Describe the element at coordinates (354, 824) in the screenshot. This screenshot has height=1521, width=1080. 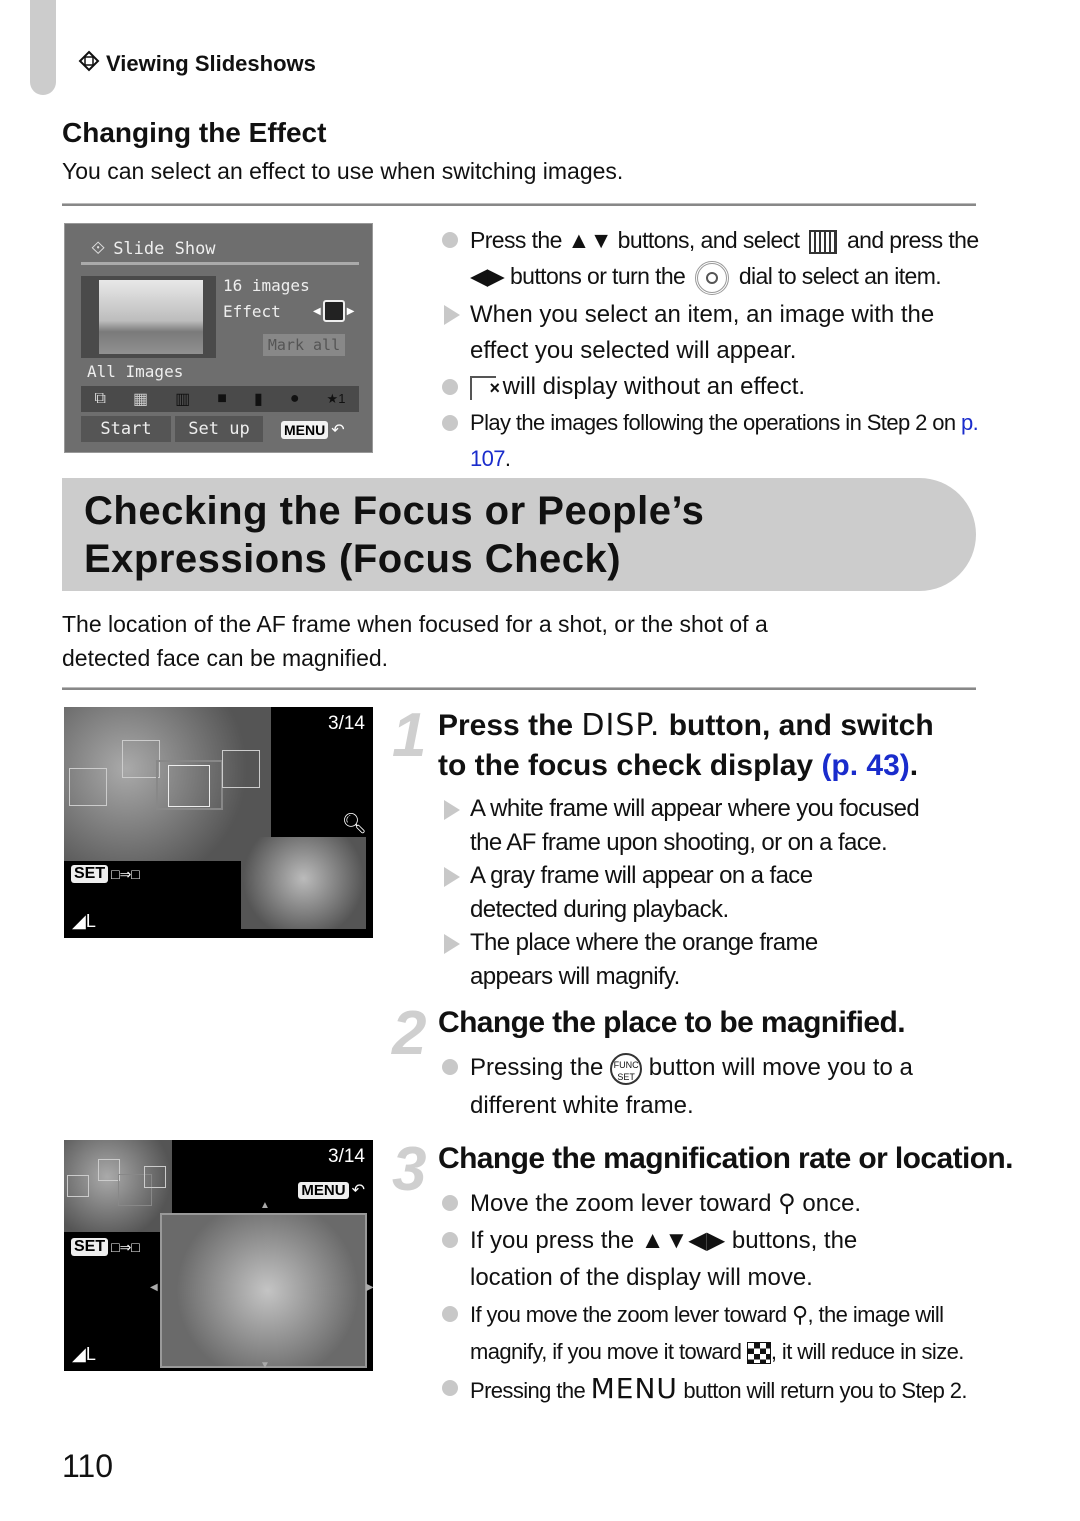
I see `magnify-icon: 🔍︎` at that location.